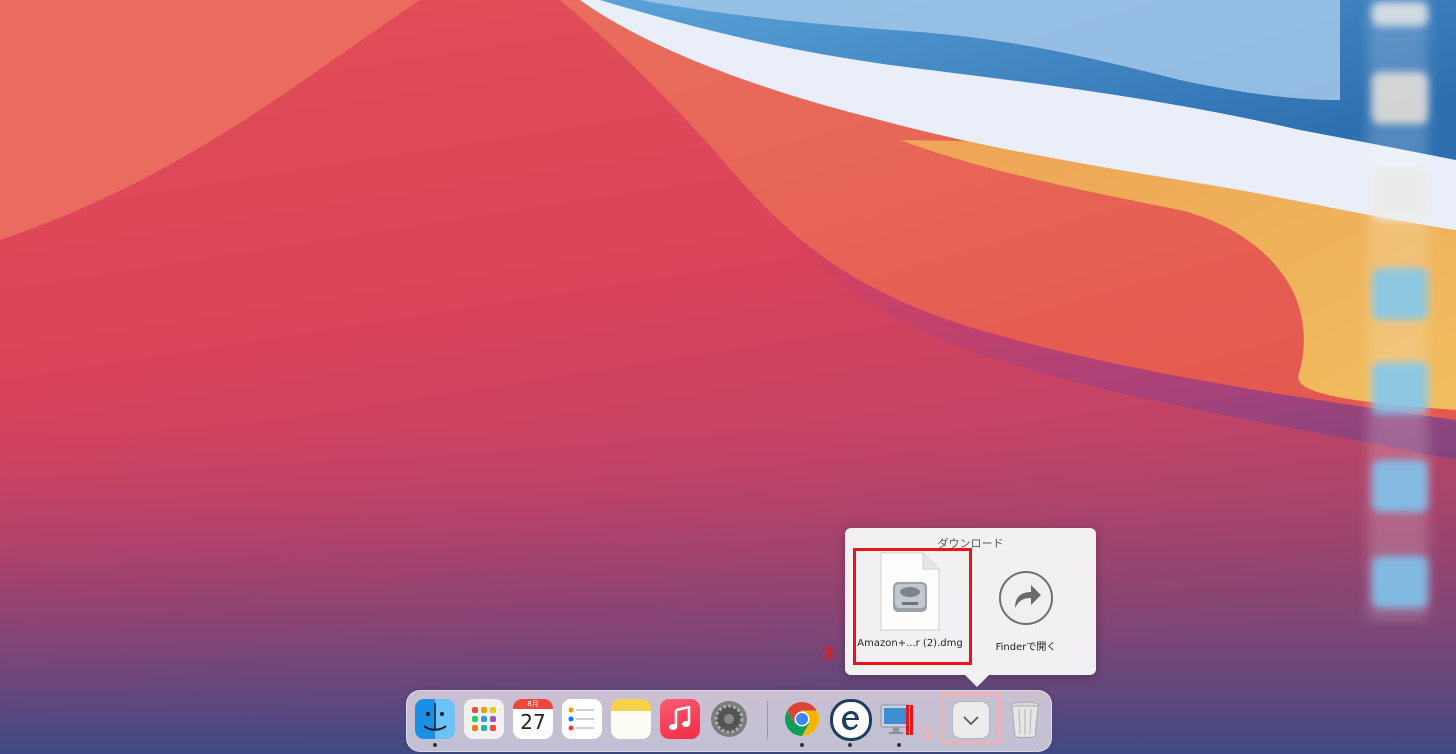 This screenshot has height=754, width=1456. What do you see at coordinates (767, 720) in the screenshot?
I see `dock-separator` at bounding box center [767, 720].